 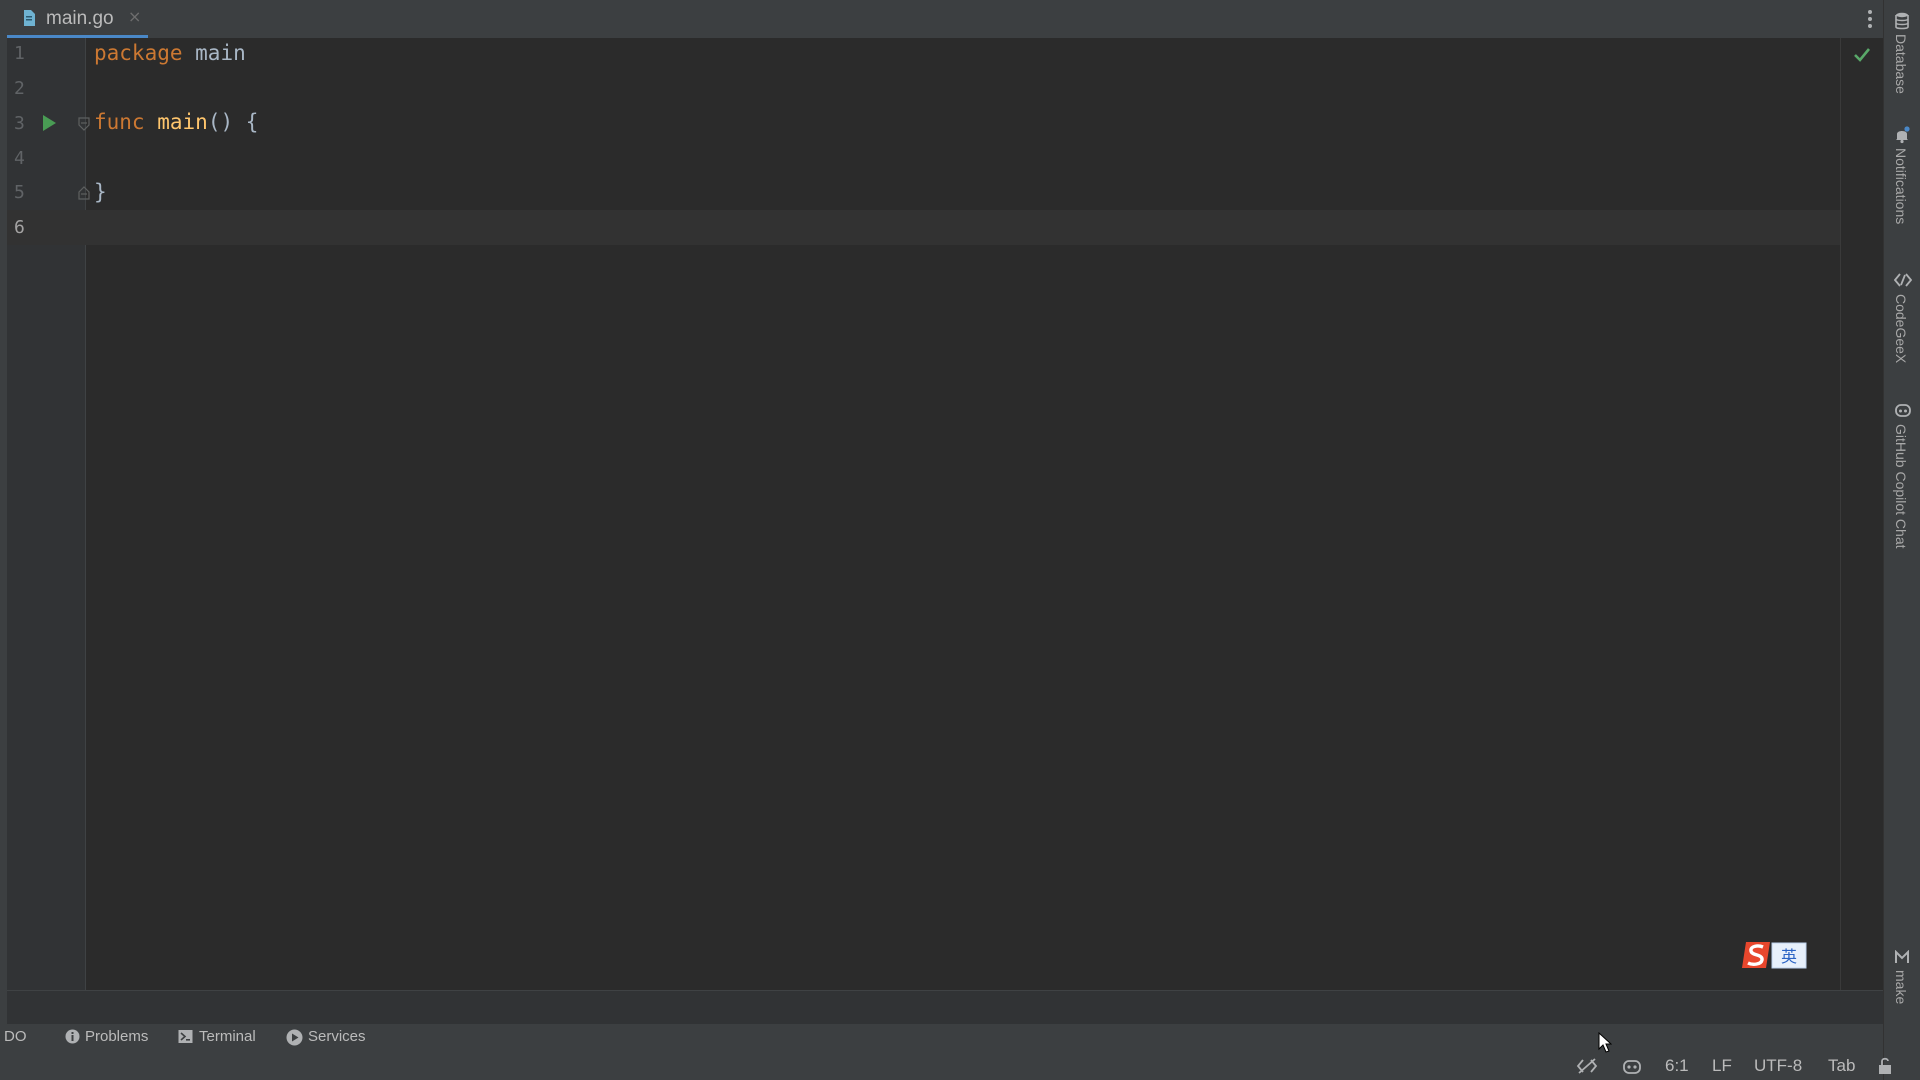 What do you see at coordinates (84, 124) in the screenshot?
I see `fold-icon` at bounding box center [84, 124].